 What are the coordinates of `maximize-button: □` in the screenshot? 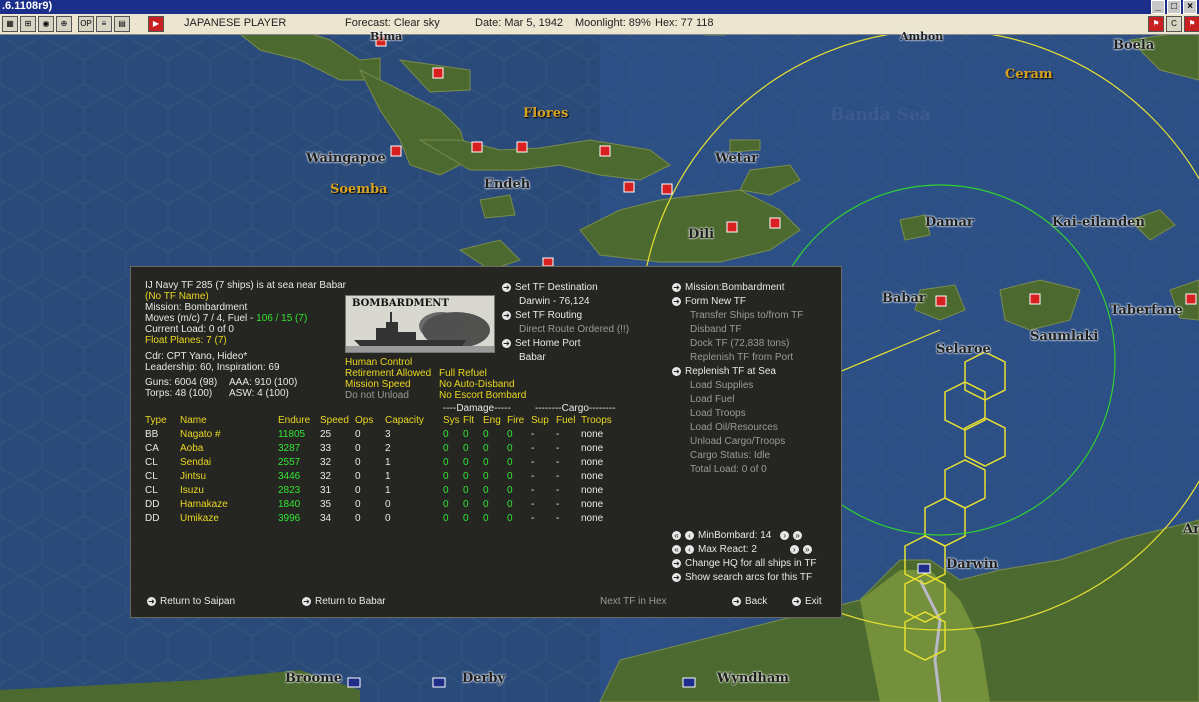 It's located at (1174, 7).